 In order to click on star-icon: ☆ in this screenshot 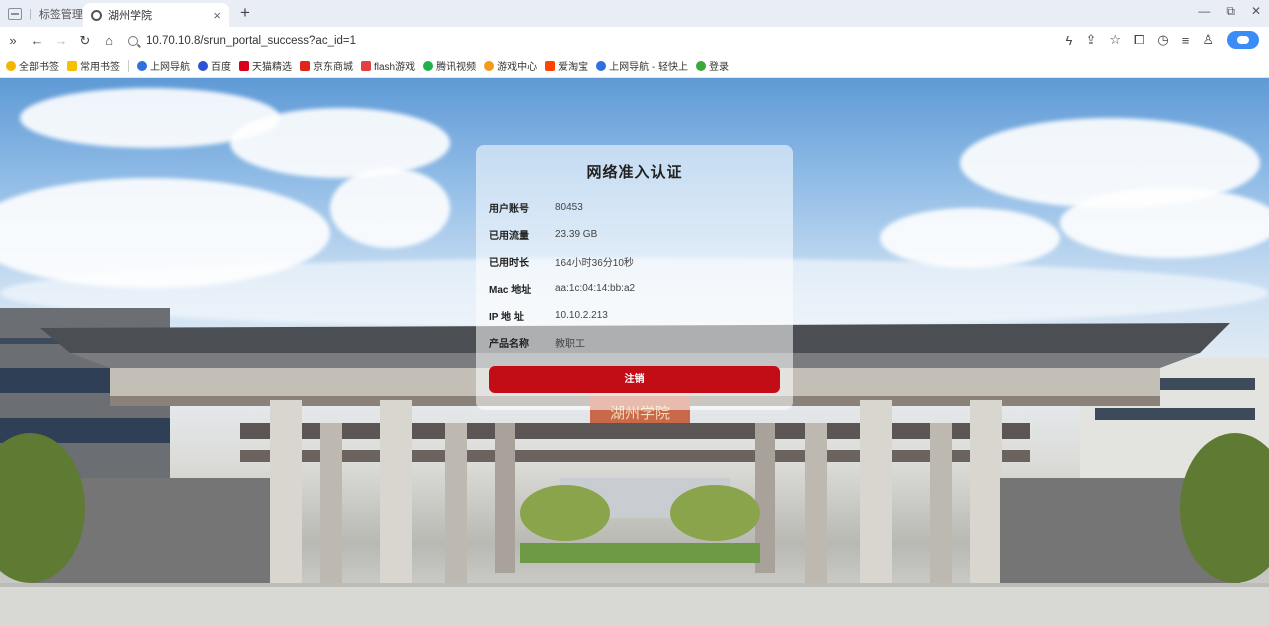, I will do `click(1115, 40)`.